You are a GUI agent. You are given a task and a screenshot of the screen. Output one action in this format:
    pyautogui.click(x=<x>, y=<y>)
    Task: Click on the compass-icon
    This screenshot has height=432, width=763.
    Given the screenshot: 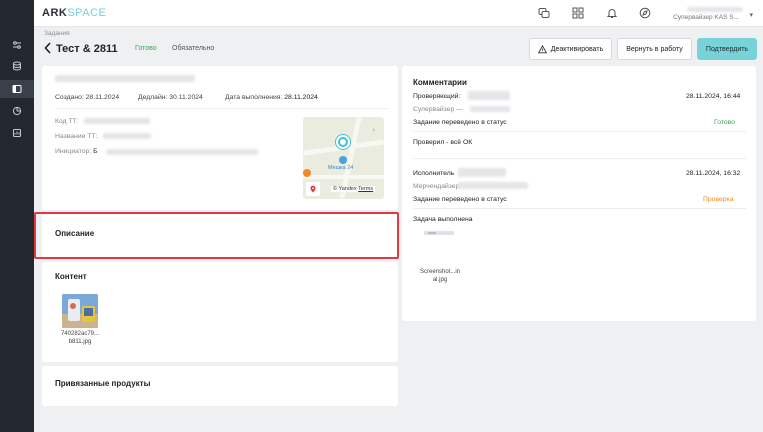 What is the action you would take?
    pyautogui.click(x=645, y=13)
    